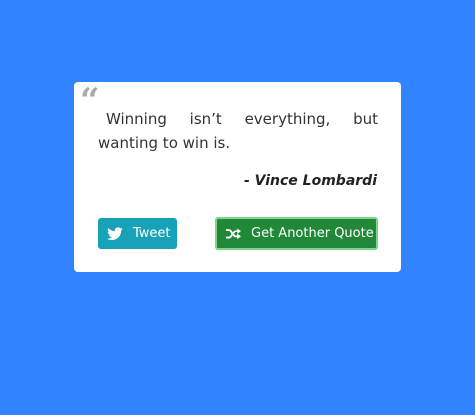 The height and width of the screenshot is (415, 475). What do you see at coordinates (310, 181) in the screenshot?
I see `quote-author: - Vince Lombardi` at bounding box center [310, 181].